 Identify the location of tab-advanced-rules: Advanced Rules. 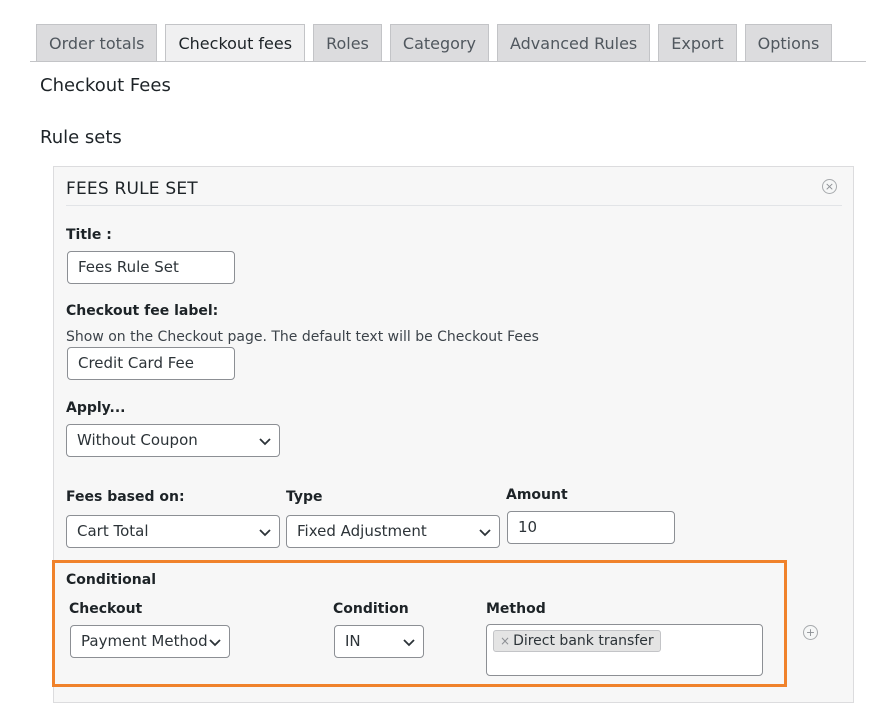
(573, 42).